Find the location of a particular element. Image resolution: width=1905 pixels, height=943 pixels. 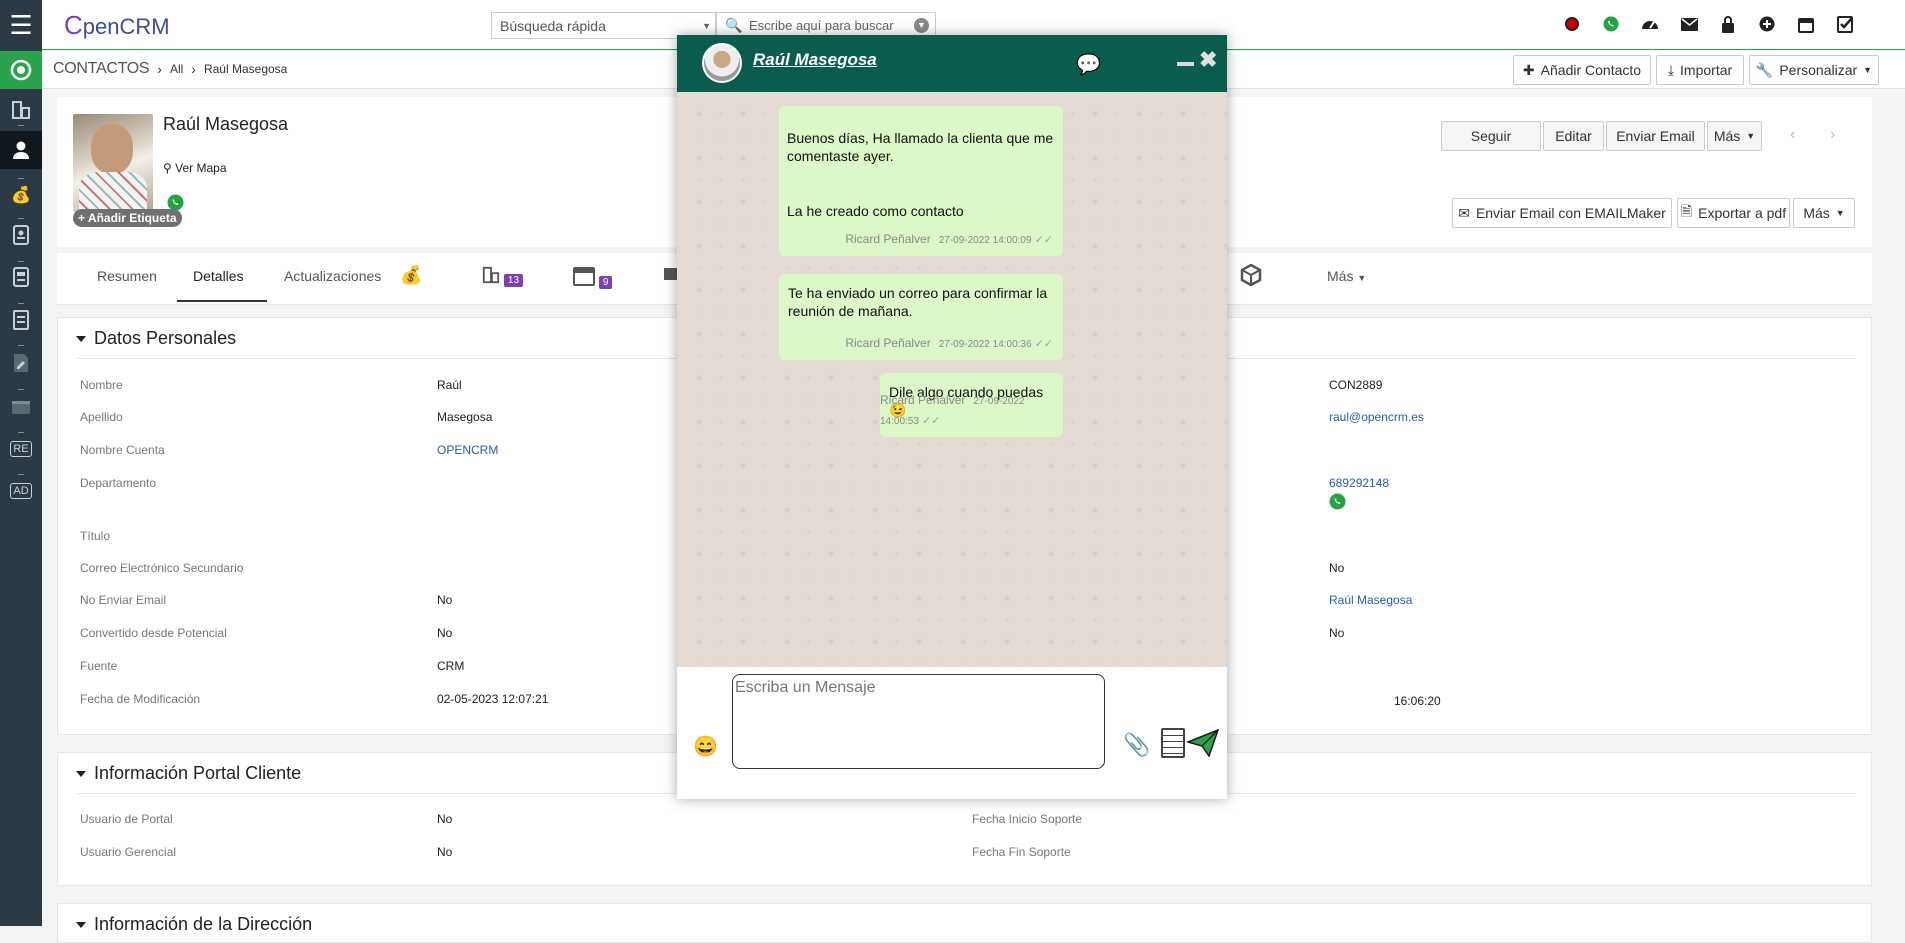

opencrm-logo: CpenCRM is located at coordinates (117, 25).